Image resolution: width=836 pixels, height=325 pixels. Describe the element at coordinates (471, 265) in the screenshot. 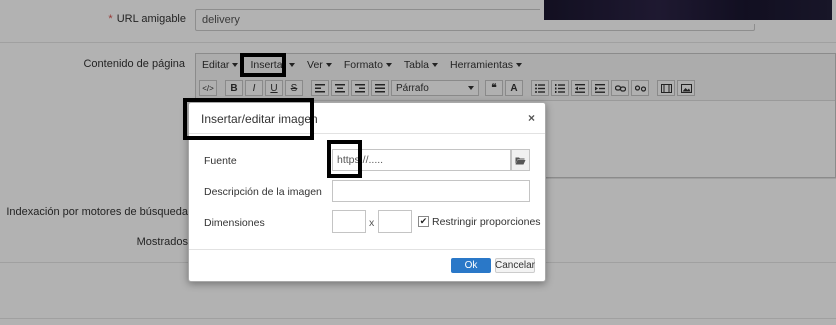

I see `ok-button: Ok` at that location.